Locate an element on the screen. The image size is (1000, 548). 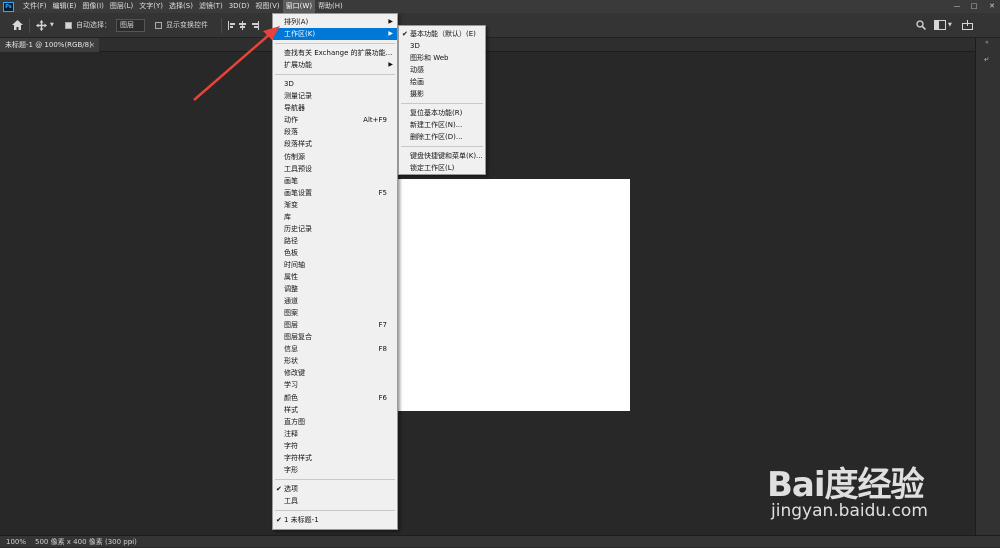
menu-9: 窗口(W) is located at coordinates (299, 6).